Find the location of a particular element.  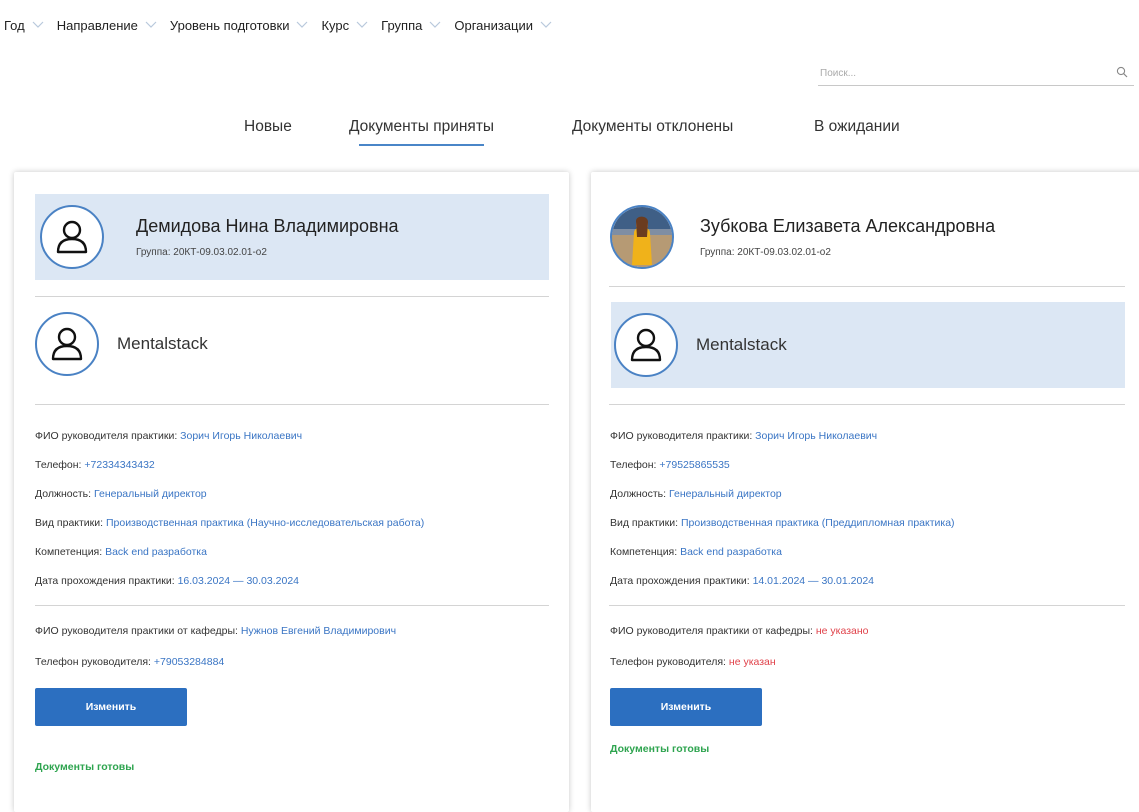

filter-group: Группа is located at coordinates (411, 25).